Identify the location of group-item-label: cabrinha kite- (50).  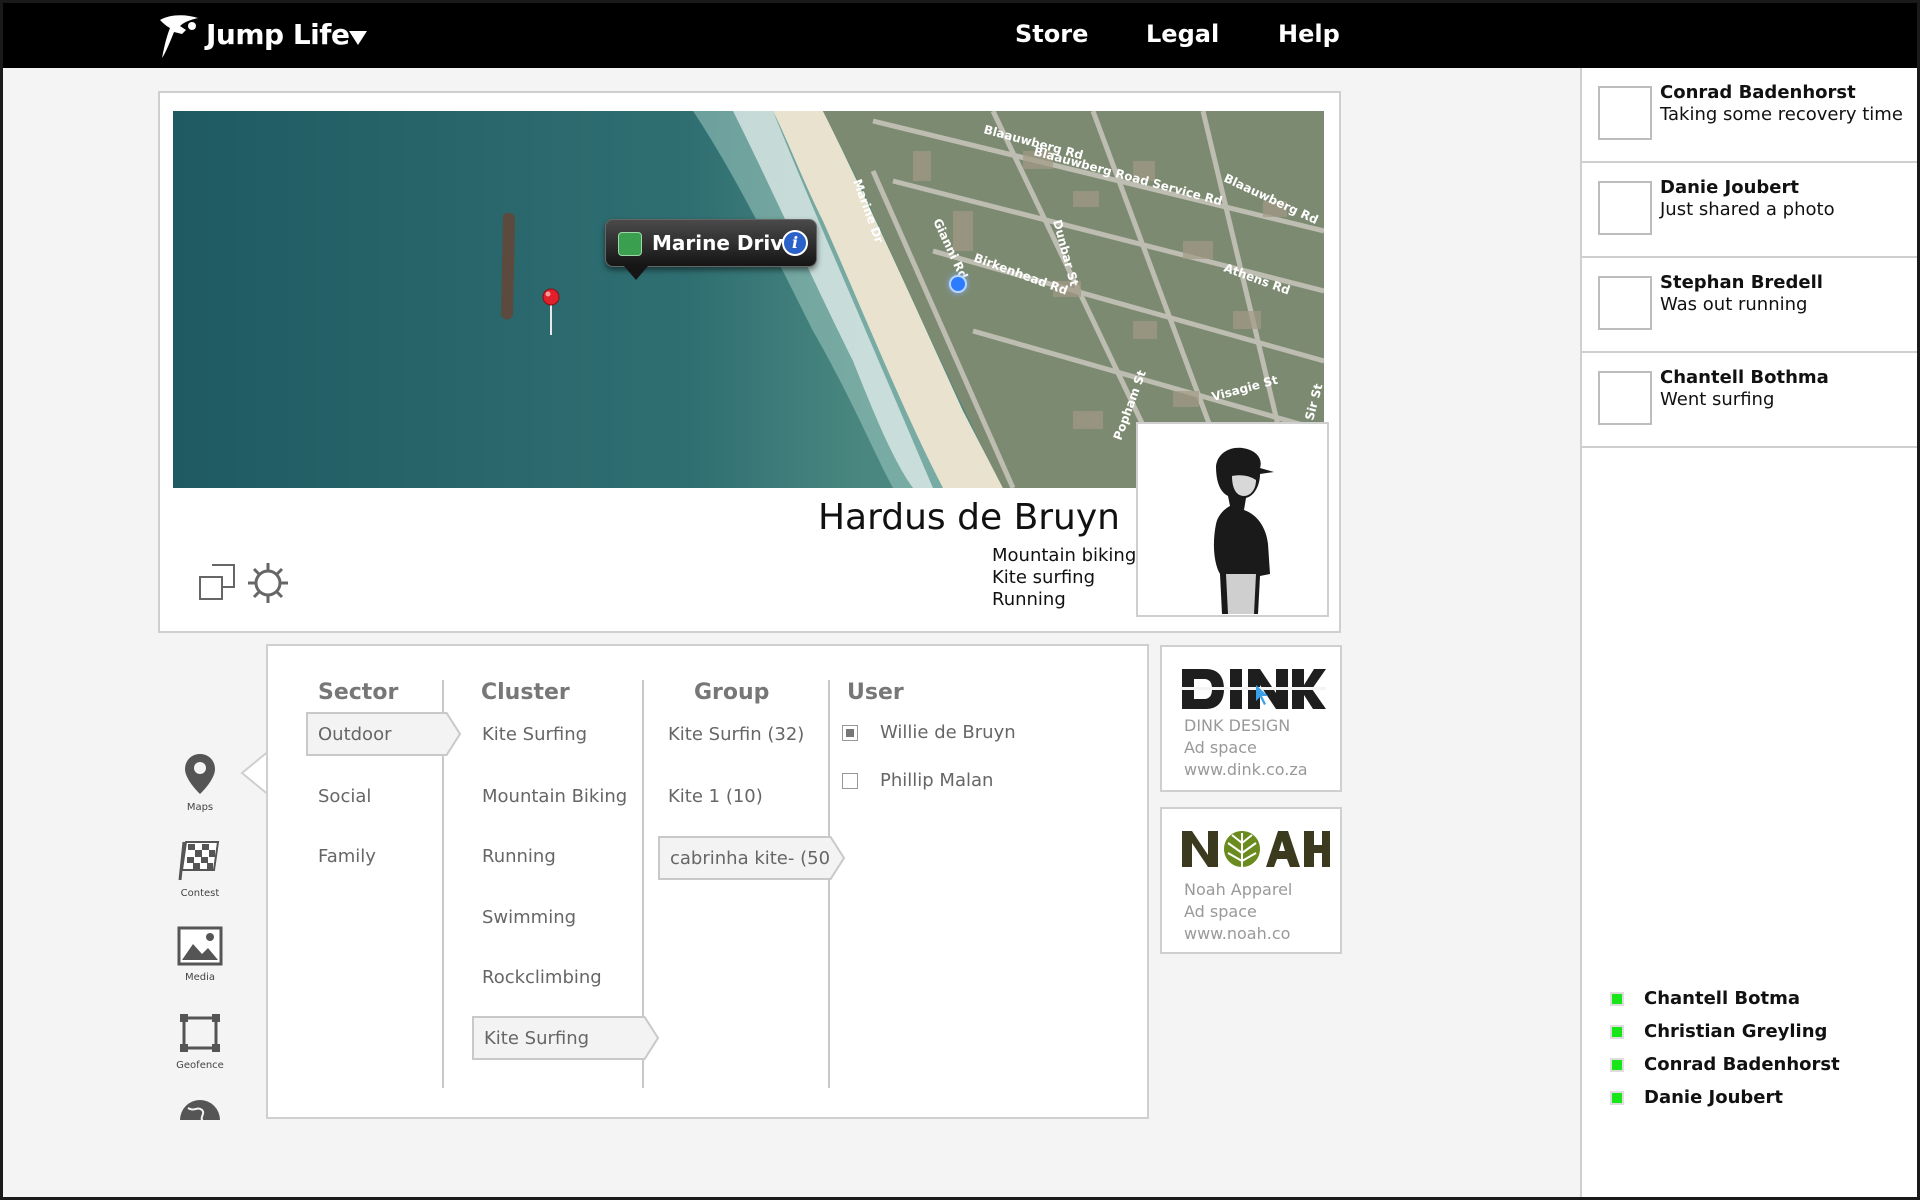
(754, 858).